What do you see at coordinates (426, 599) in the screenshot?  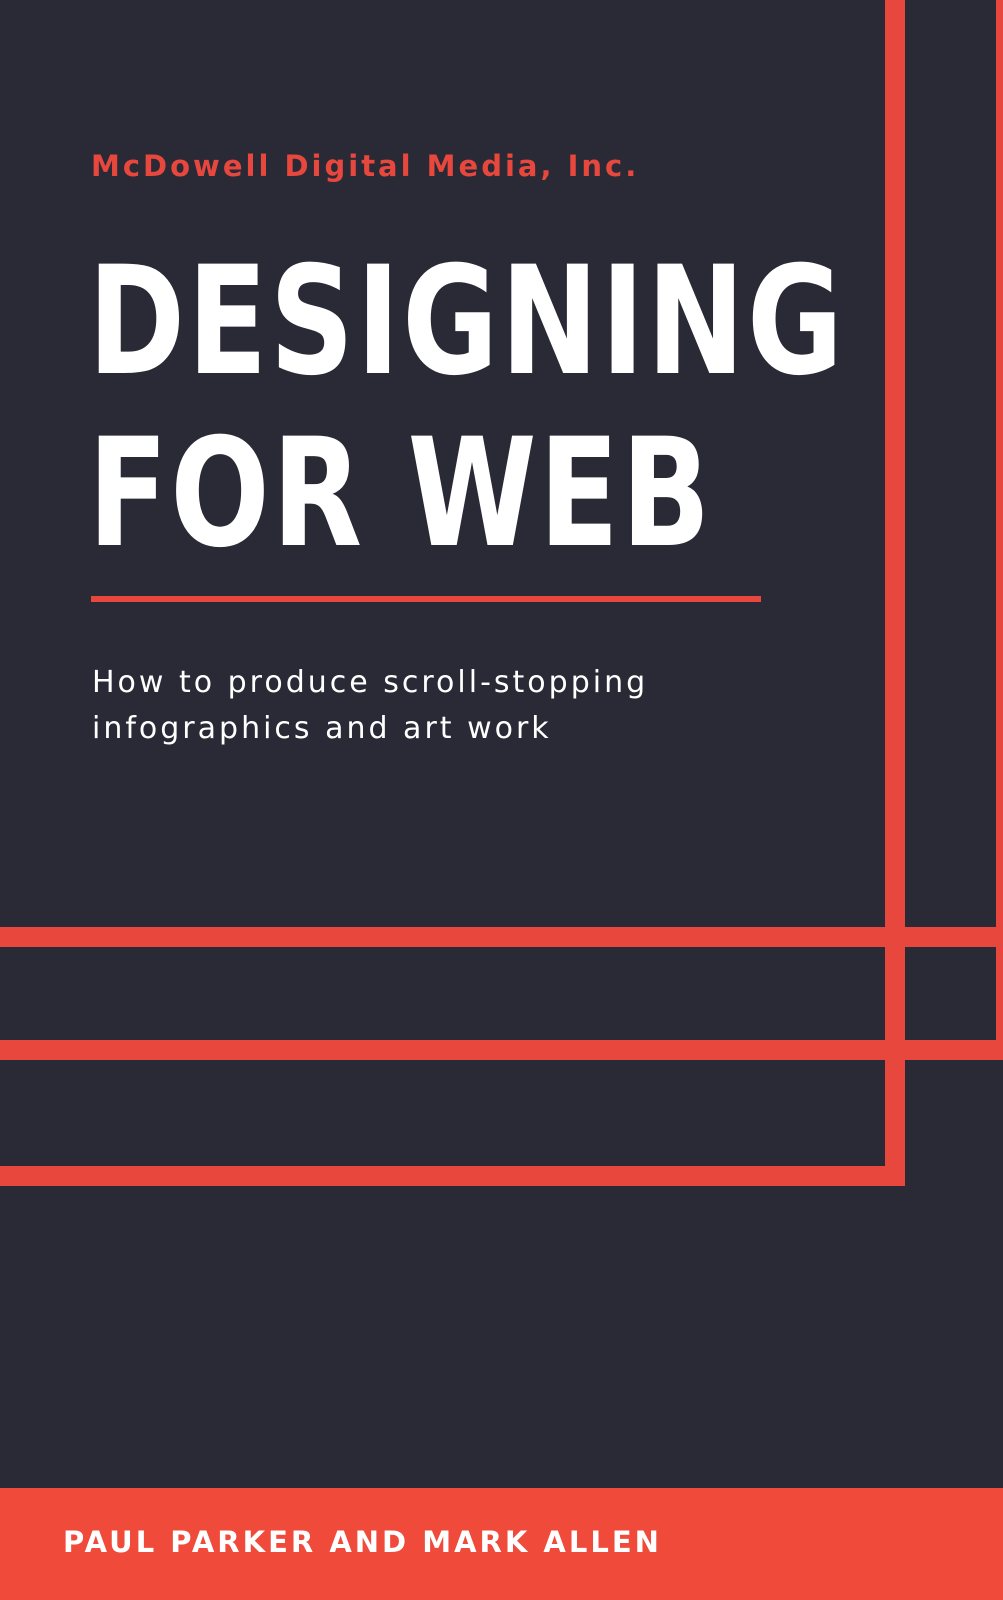 I see `title-underline` at bounding box center [426, 599].